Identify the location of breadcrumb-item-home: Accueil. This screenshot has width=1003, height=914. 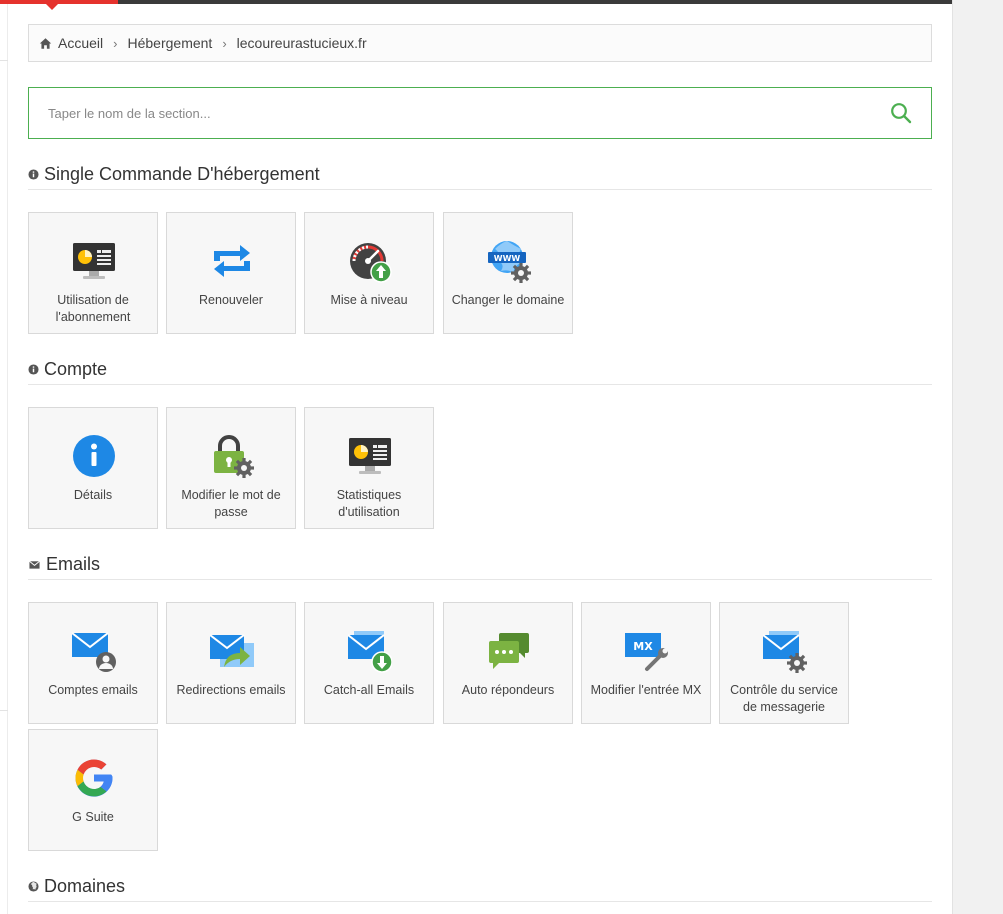
(80, 43).